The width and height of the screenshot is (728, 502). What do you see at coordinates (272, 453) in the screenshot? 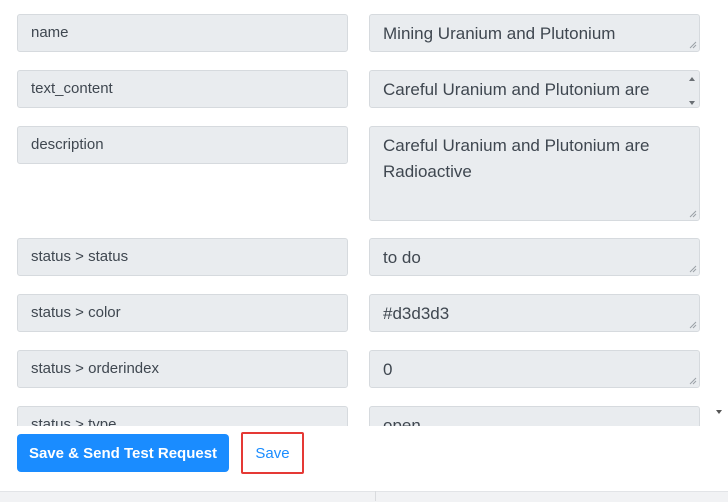
I see `save-button: Save` at bounding box center [272, 453].